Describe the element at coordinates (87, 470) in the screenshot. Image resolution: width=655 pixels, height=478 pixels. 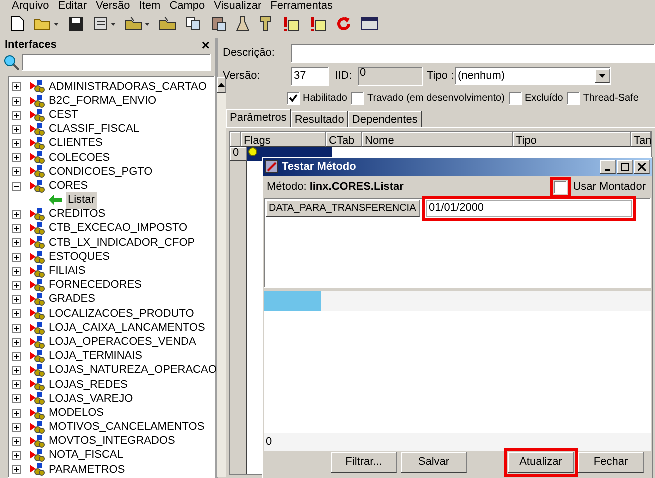
I see `tree-item: PARAMETROS` at that location.